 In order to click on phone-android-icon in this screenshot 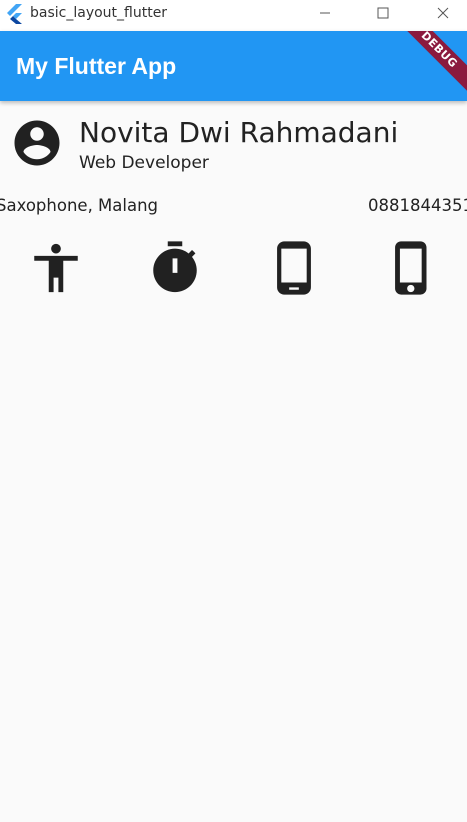, I will do `click(294, 268)`.